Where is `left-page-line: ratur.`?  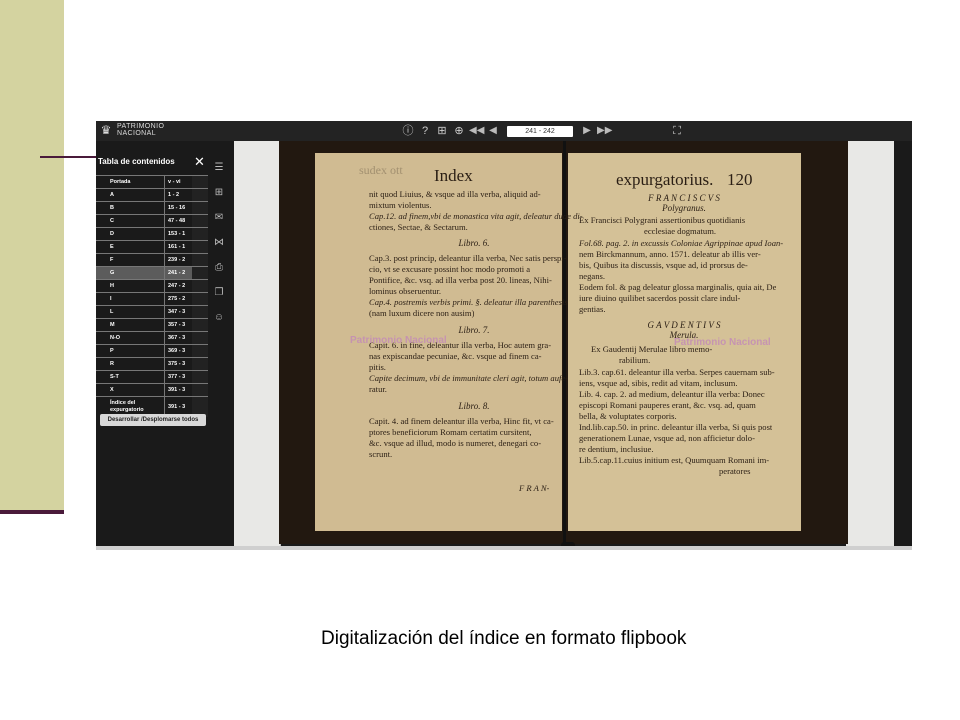 left-page-line: ratur. is located at coordinates (378, 389).